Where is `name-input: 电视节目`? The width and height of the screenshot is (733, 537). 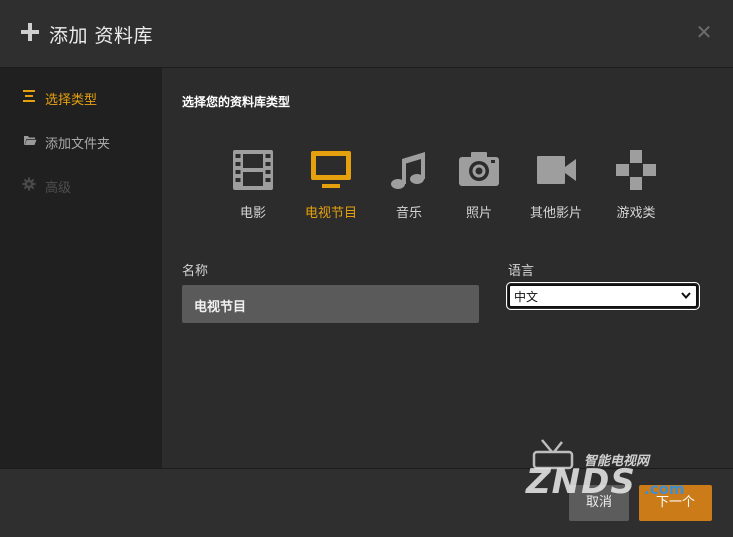 name-input: 电视节目 is located at coordinates (330, 304).